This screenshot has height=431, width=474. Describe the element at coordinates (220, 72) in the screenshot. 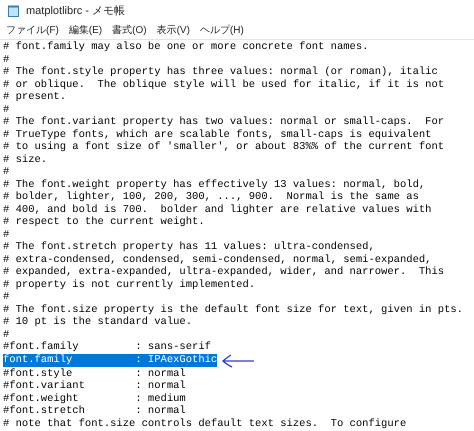

I see `text-line: # The font.style property has three values: normal (or roman), italic` at that location.